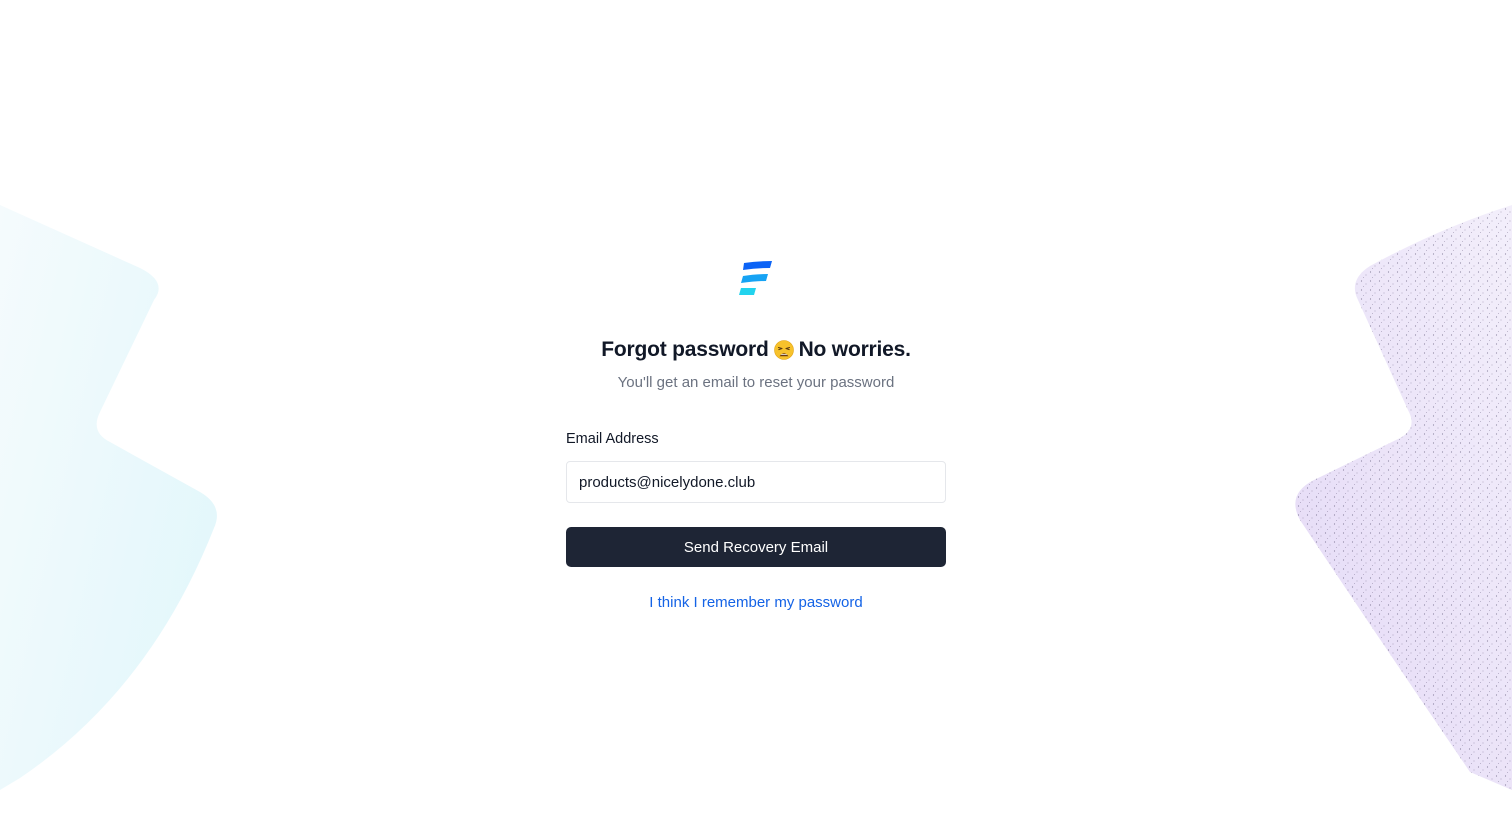 The image size is (1512, 814). What do you see at coordinates (108, 497) in the screenshot?
I see `decorative-shape-left` at bounding box center [108, 497].